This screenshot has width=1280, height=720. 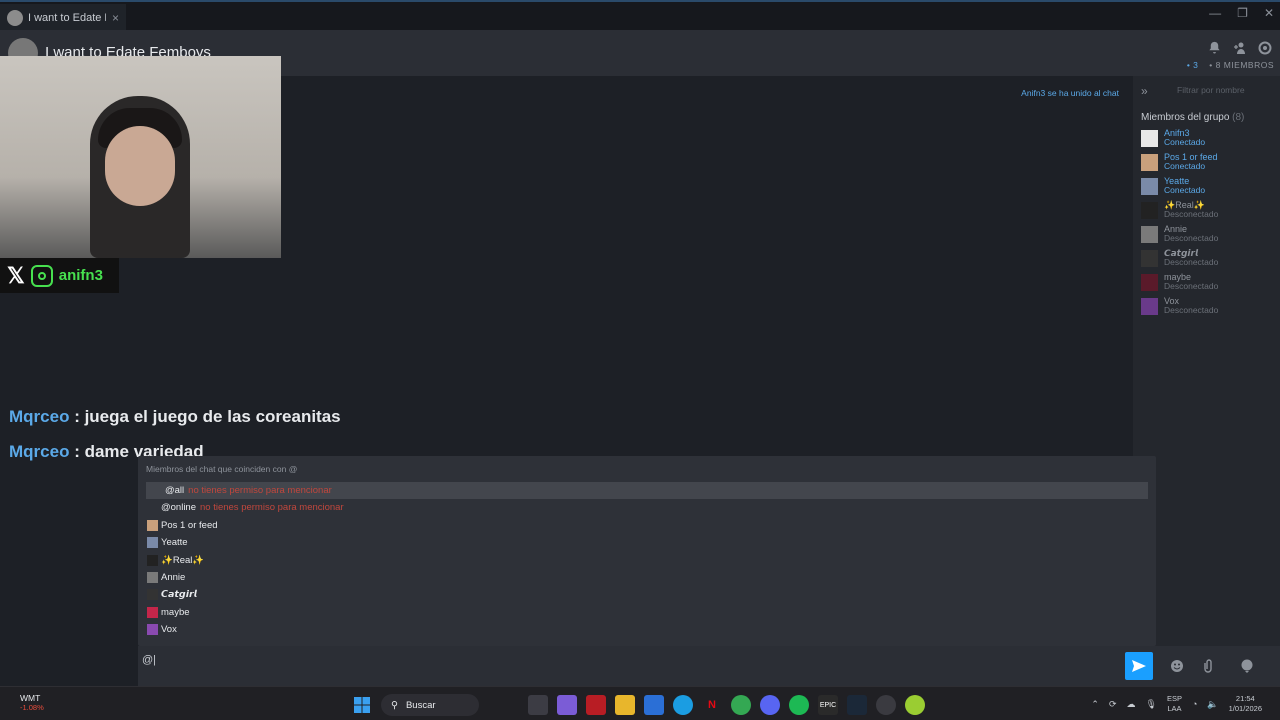 What do you see at coordinates (1219, 90) in the screenshot?
I see `member-filter-input: Filtrar por nombre` at bounding box center [1219, 90].